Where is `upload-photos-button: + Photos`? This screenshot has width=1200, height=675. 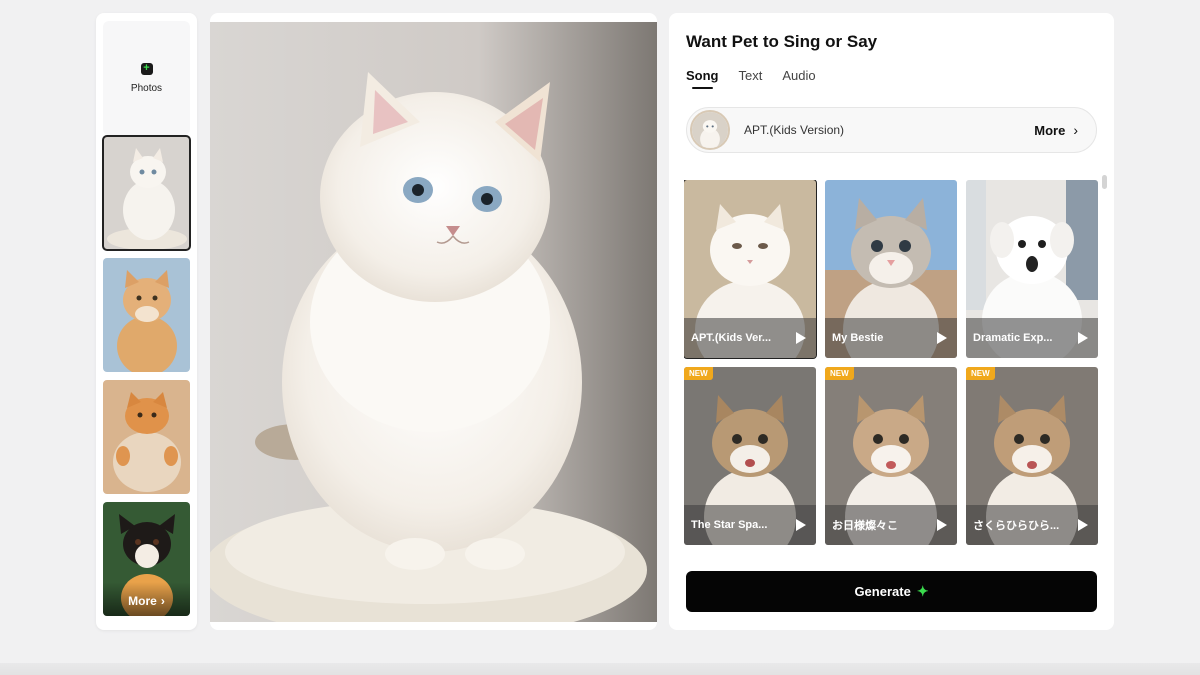
upload-photos-button: + Photos is located at coordinates (146, 78).